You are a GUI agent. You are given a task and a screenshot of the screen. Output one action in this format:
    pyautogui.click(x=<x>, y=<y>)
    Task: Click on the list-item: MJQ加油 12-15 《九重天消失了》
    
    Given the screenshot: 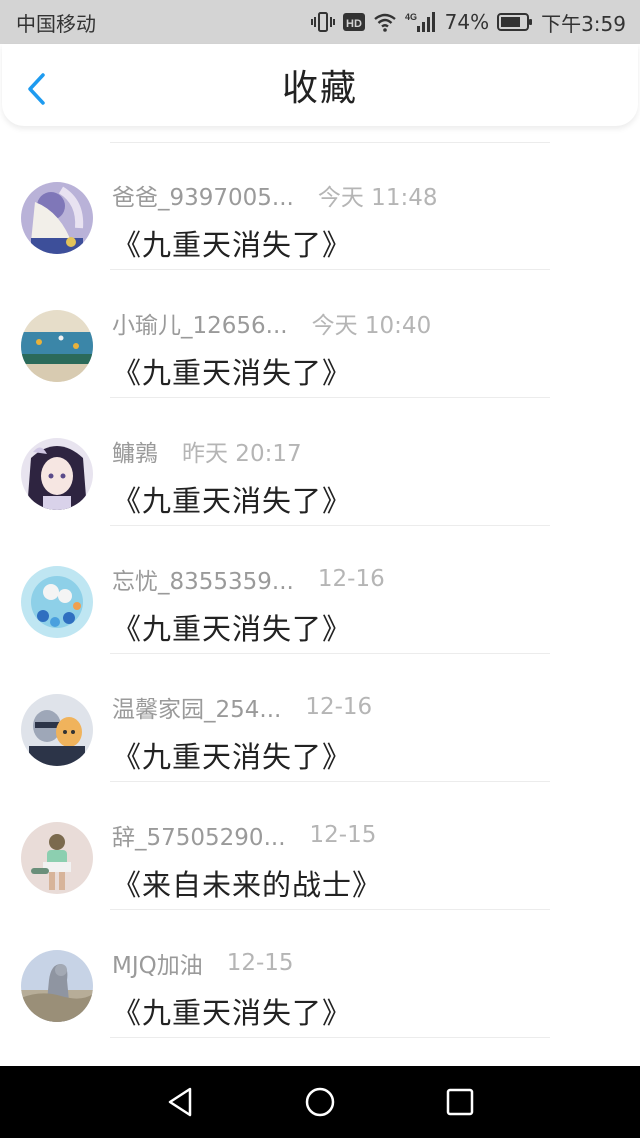 What is the action you would take?
    pyautogui.click(x=320, y=974)
    